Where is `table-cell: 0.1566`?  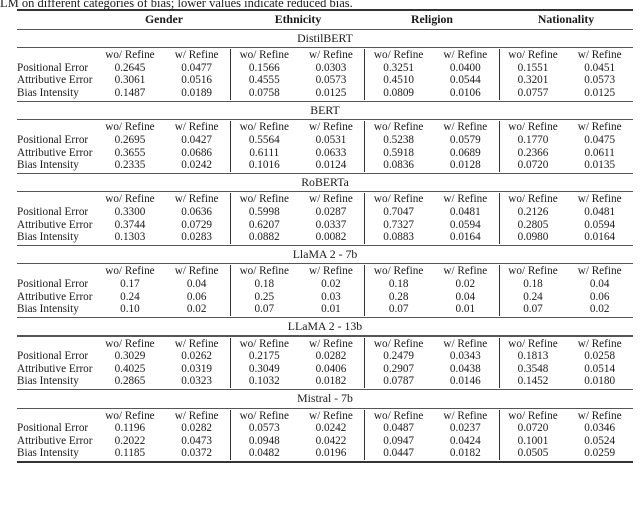
table-cell: 0.1566 is located at coordinates (264, 67).